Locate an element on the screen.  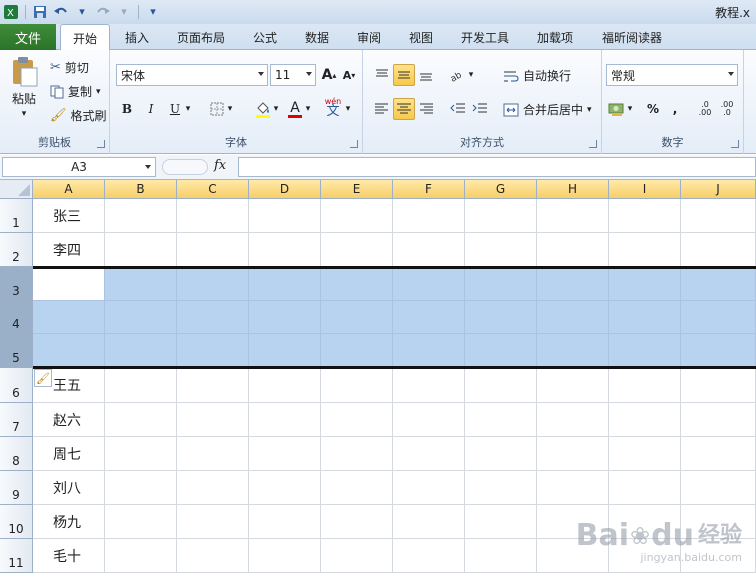
tab-addins: 加载项 is located at coordinates (555, 37).